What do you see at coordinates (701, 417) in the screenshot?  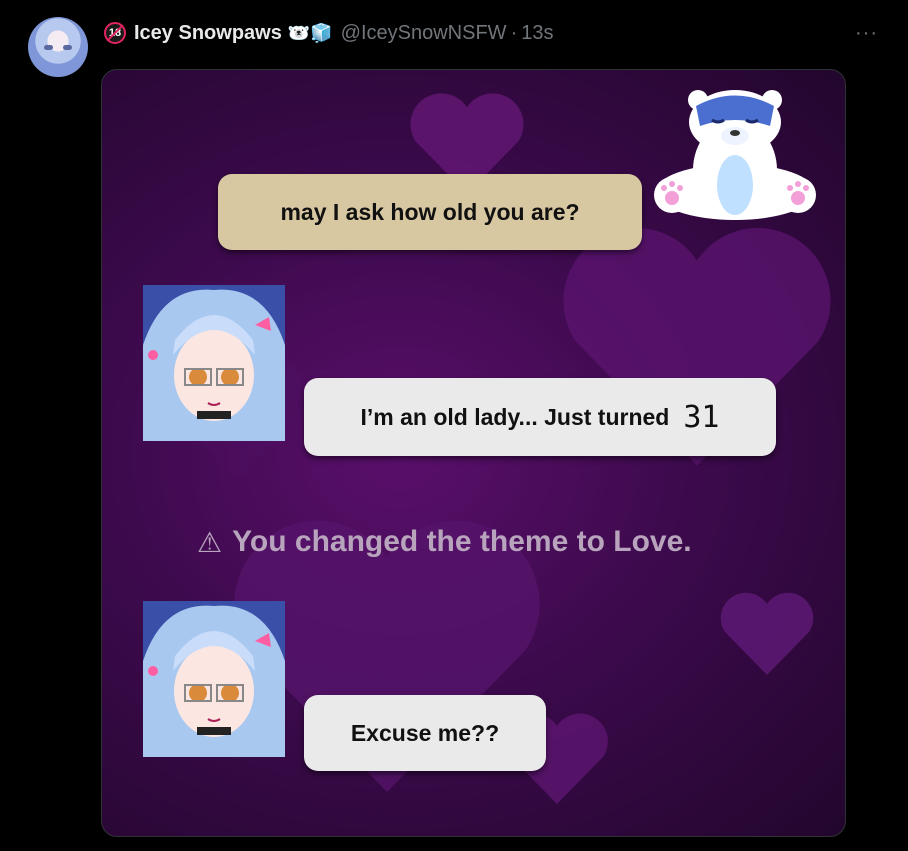 I see `age-number: 31` at bounding box center [701, 417].